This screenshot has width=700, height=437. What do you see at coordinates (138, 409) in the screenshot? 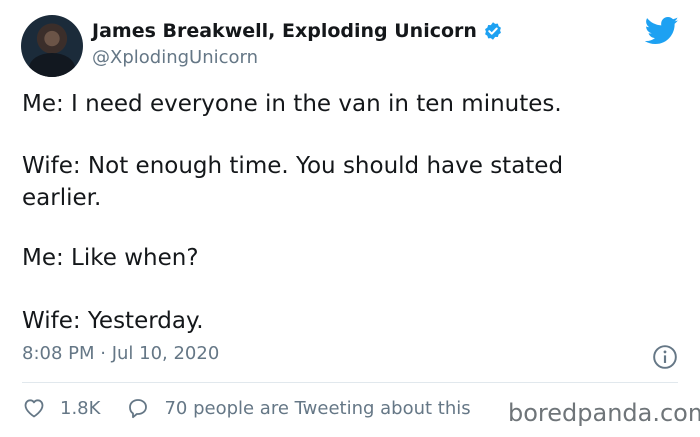
I see `reply-bubble-icon` at bounding box center [138, 409].